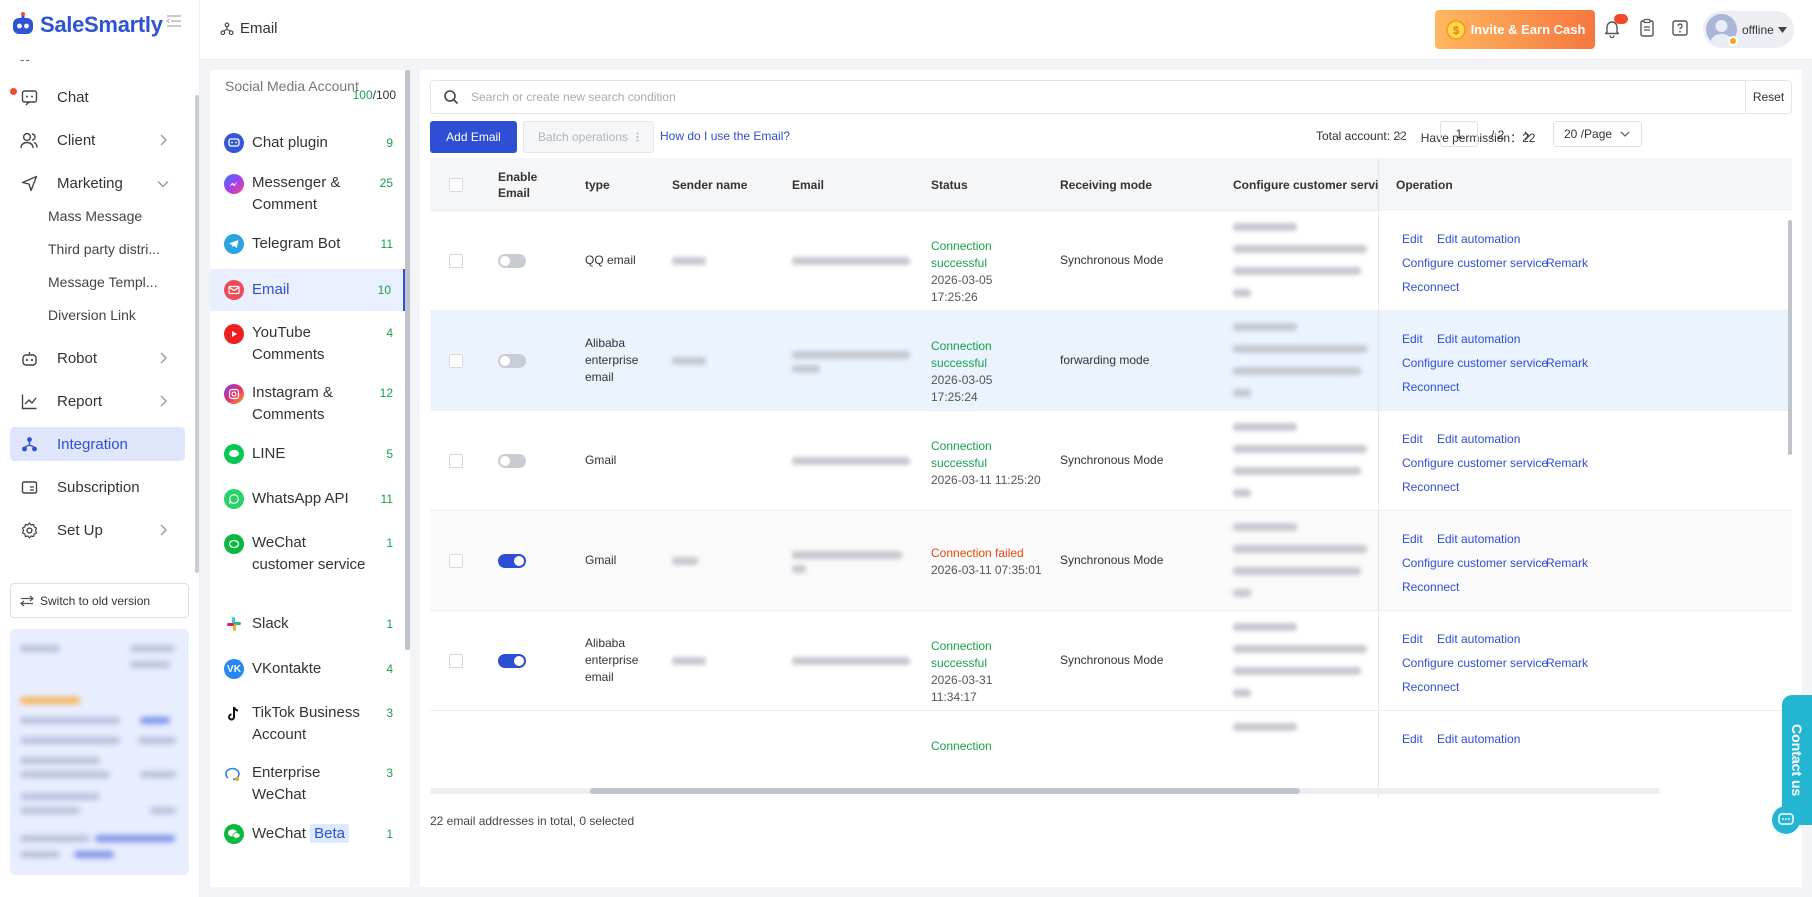  Describe the element at coordinates (1768, 97) in the screenshot. I see `reset-button: Reset` at that location.